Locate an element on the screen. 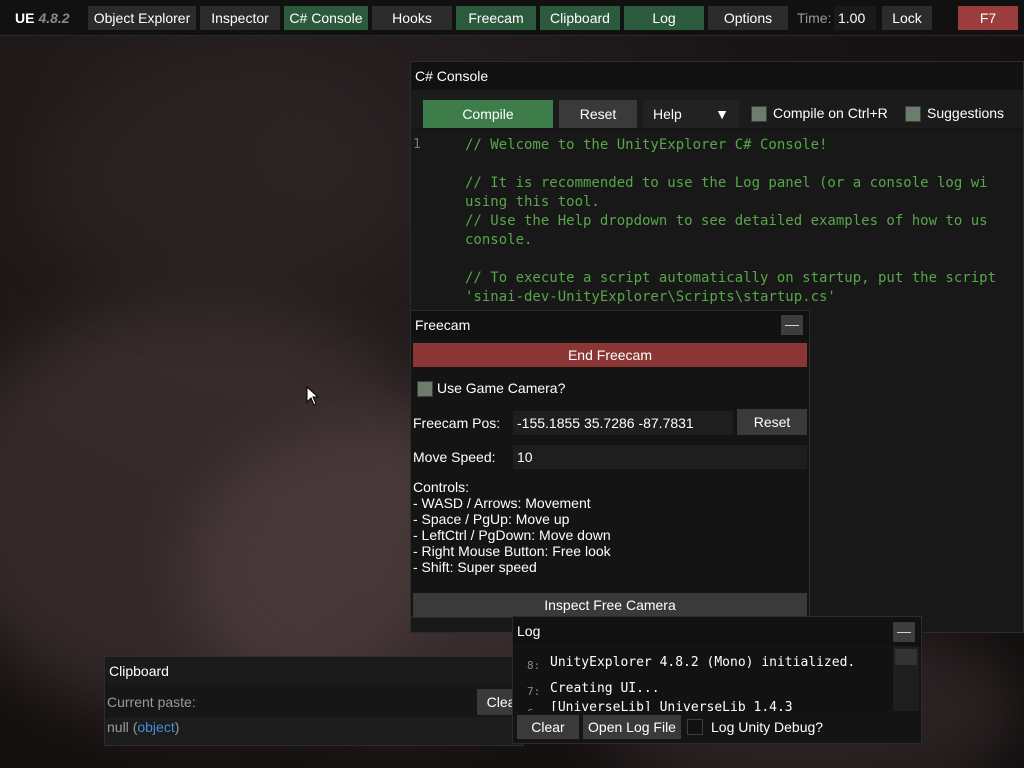 The width and height of the screenshot is (1024, 768). console-title: C# Console is located at coordinates (717, 76).